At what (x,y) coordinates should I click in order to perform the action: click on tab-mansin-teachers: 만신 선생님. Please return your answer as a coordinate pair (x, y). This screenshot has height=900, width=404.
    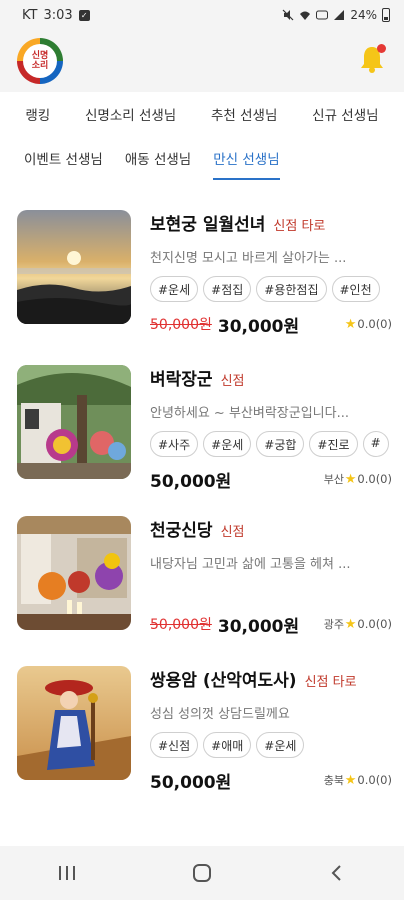
    Looking at the image, I should click on (246, 164).